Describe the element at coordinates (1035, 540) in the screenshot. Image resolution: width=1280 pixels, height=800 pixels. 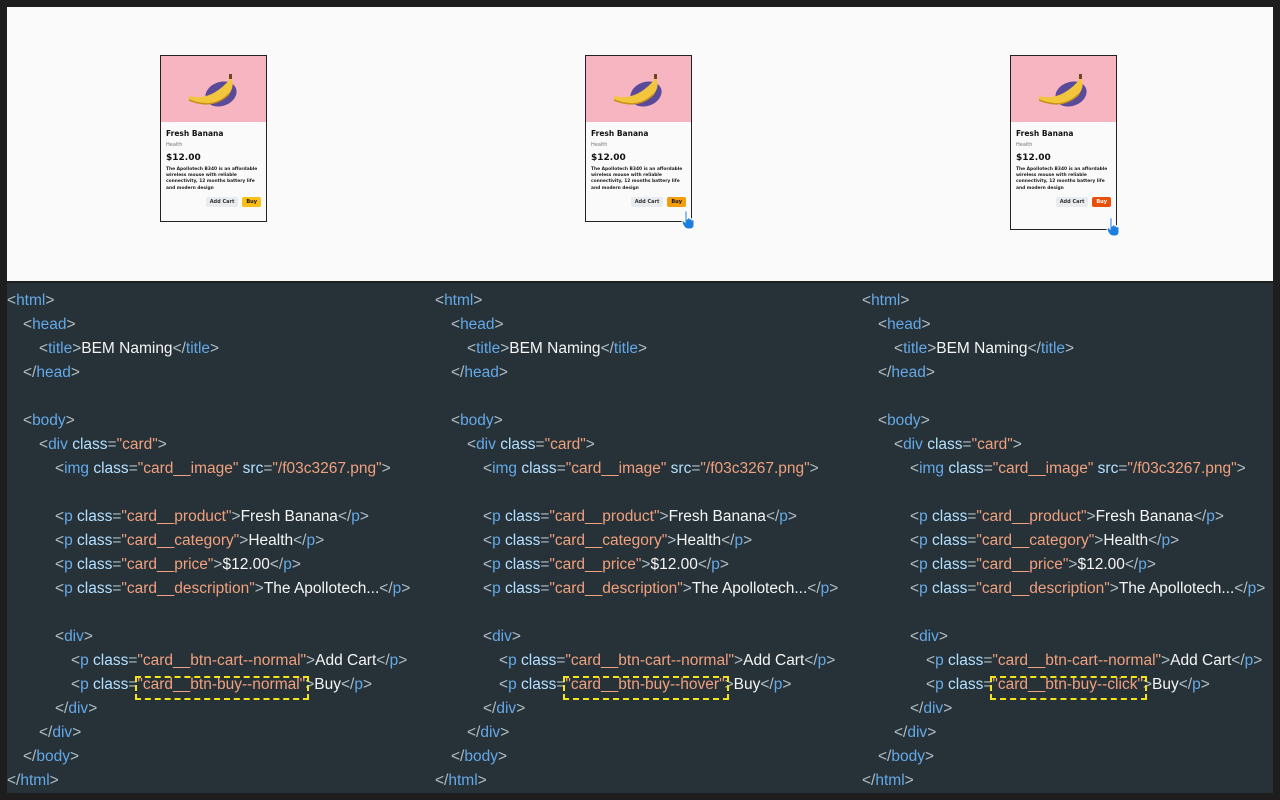
I see `code-token: "card__category"` at that location.